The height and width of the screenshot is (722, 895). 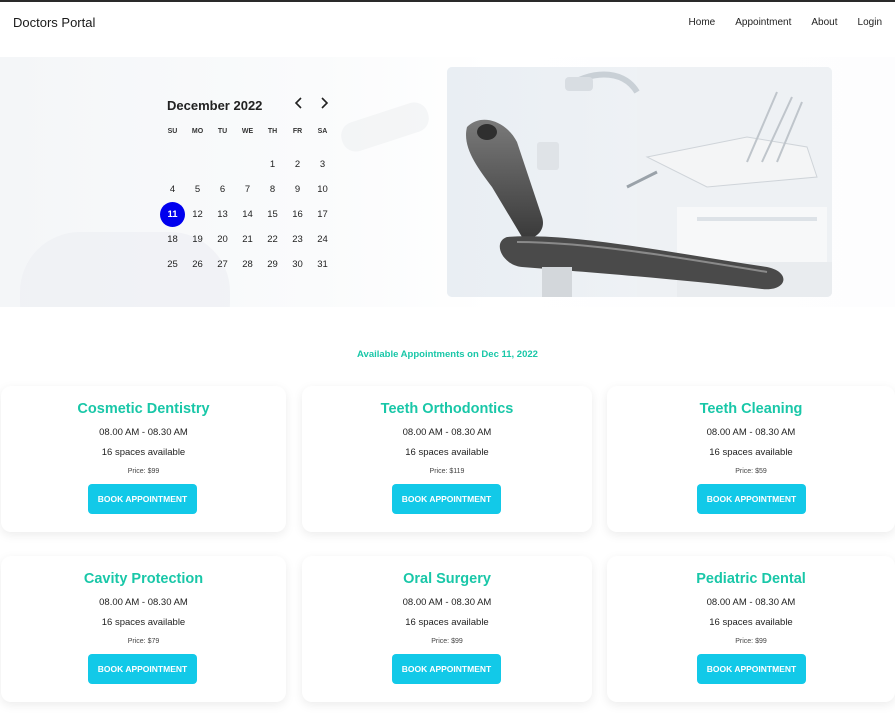 I want to click on calendar-day: 14, so click(x=247, y=214).